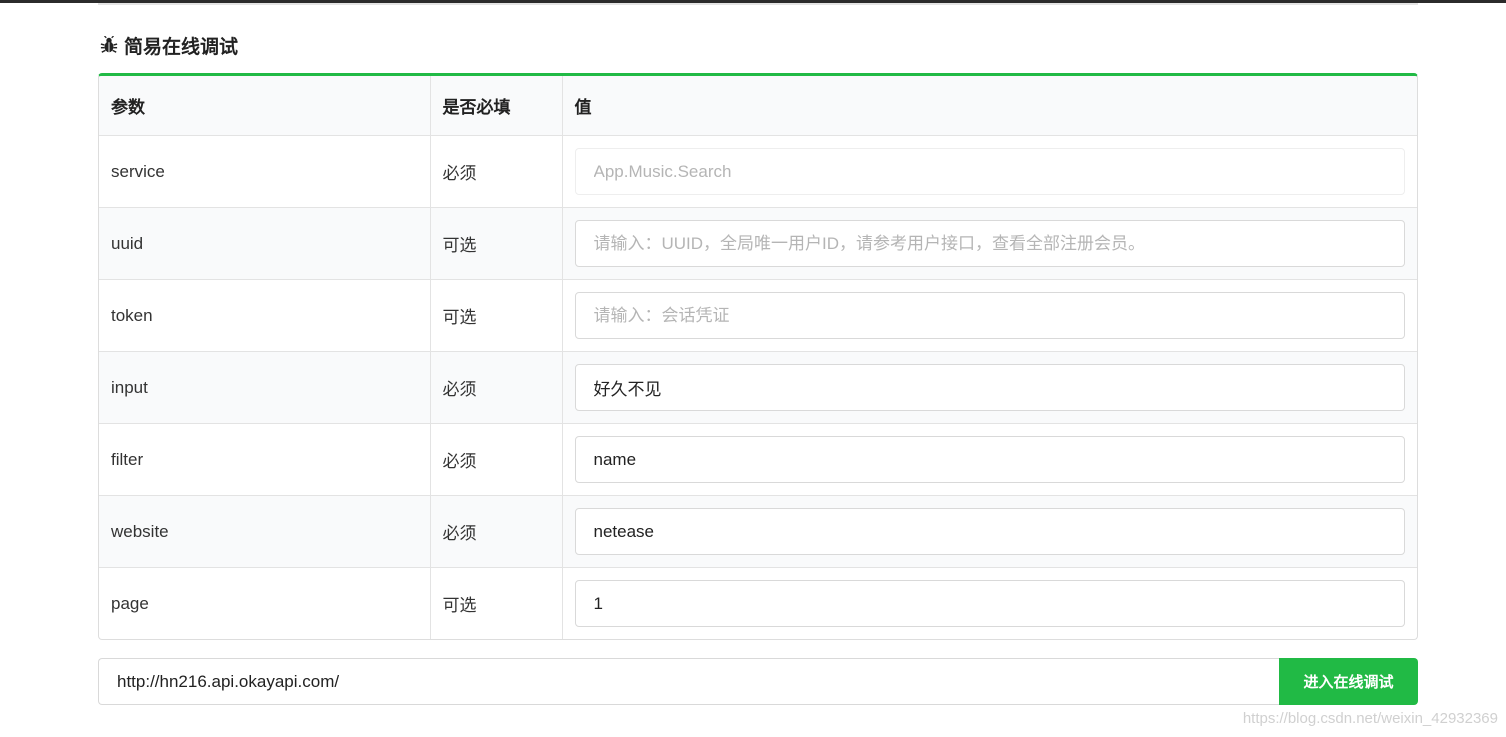 This screenshot has width=1506, height=737. I want to click on request-url-bar: 进入在线调试, so click(758, 681).